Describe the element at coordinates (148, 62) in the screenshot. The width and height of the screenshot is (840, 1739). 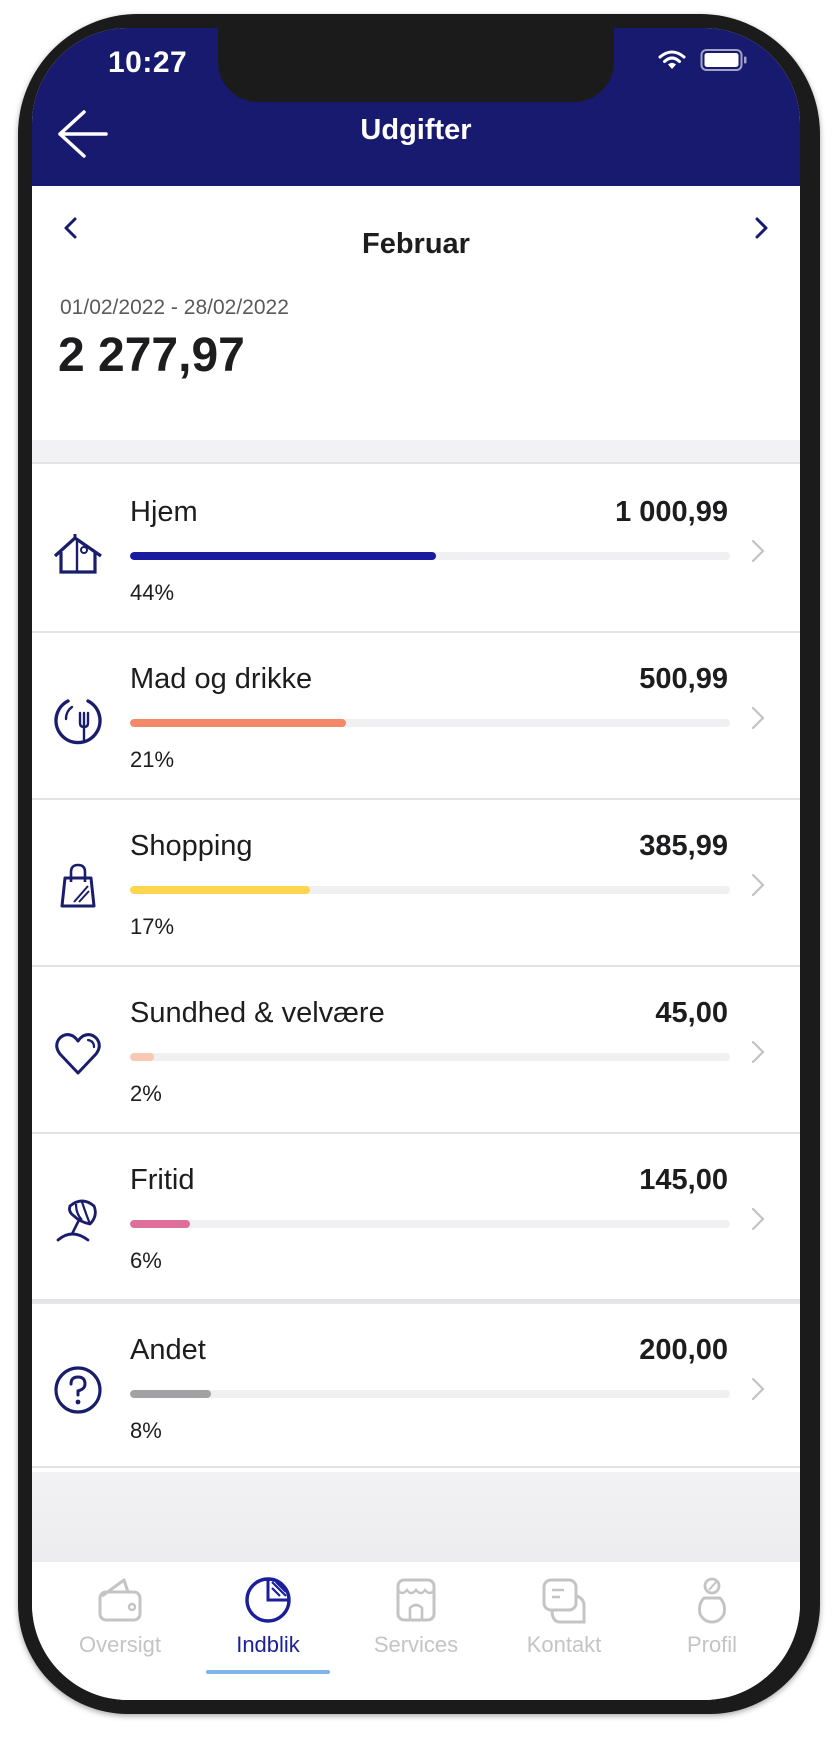
I see `status-time: 10:27` at that location.